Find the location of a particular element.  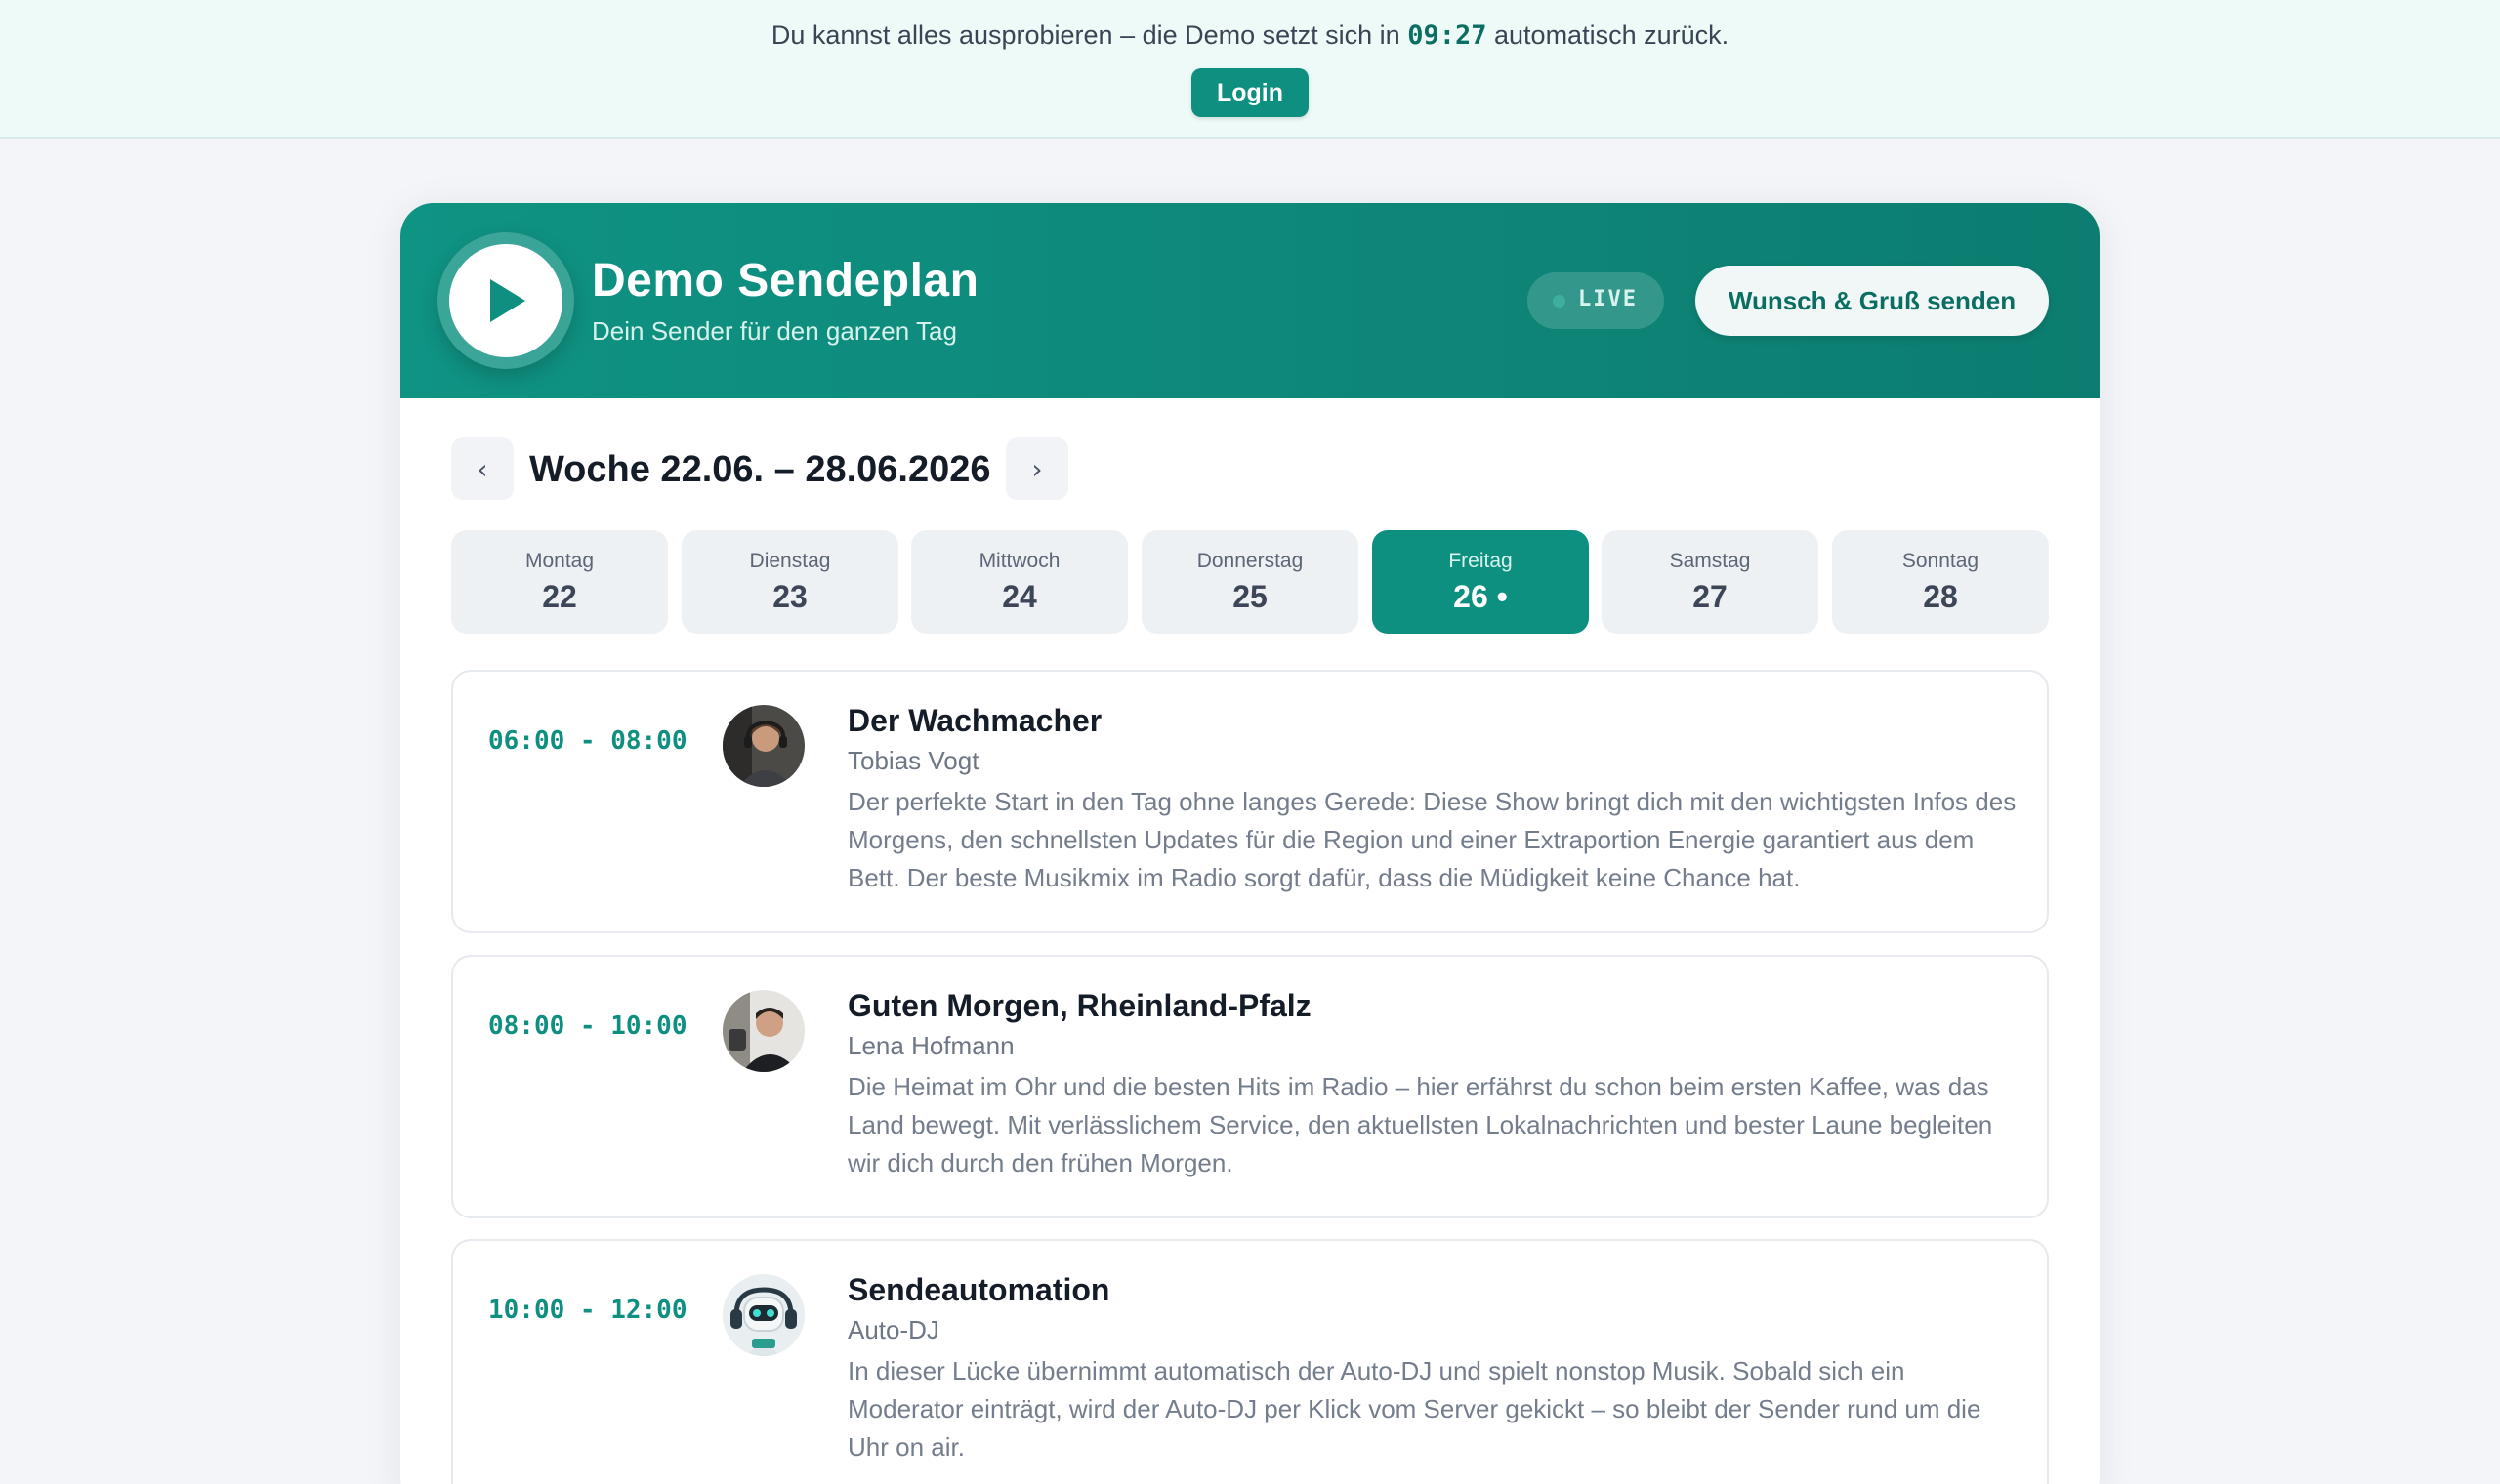

show-title: Sendeautomation is located at coordinates (979, 1289).